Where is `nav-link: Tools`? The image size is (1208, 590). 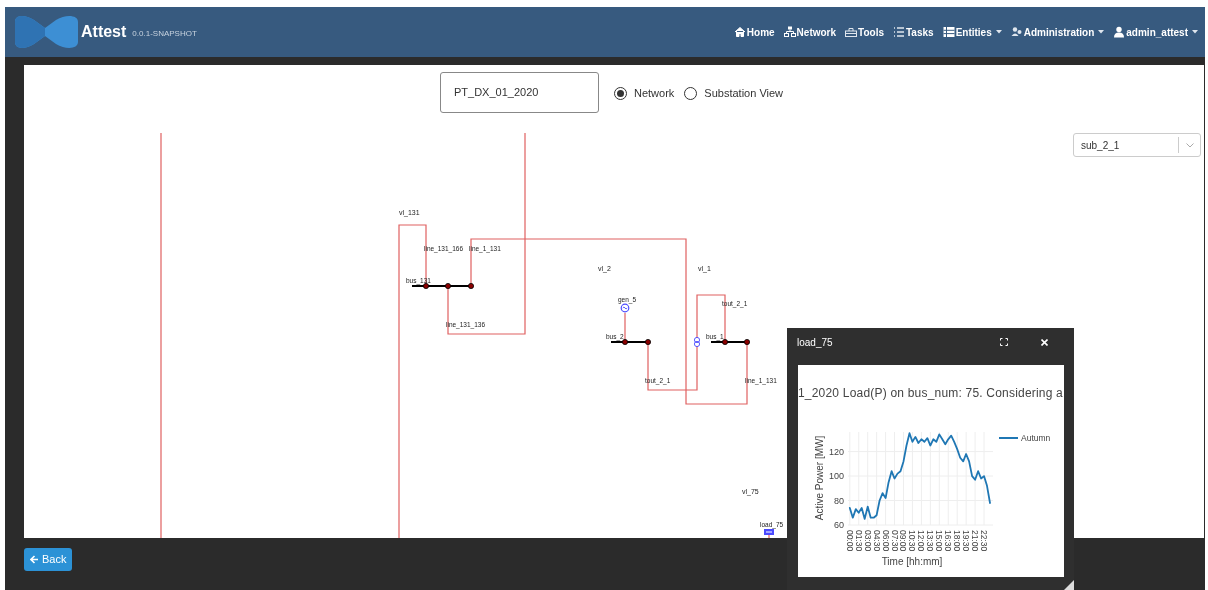
nav-link: Tools is located at coordinates (864, 32).